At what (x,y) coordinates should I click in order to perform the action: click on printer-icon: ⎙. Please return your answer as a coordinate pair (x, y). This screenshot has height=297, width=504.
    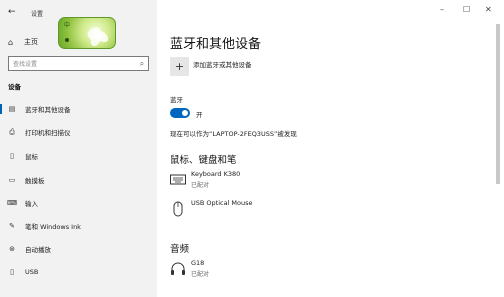
    Looking at the image, I should click on (12, 131).